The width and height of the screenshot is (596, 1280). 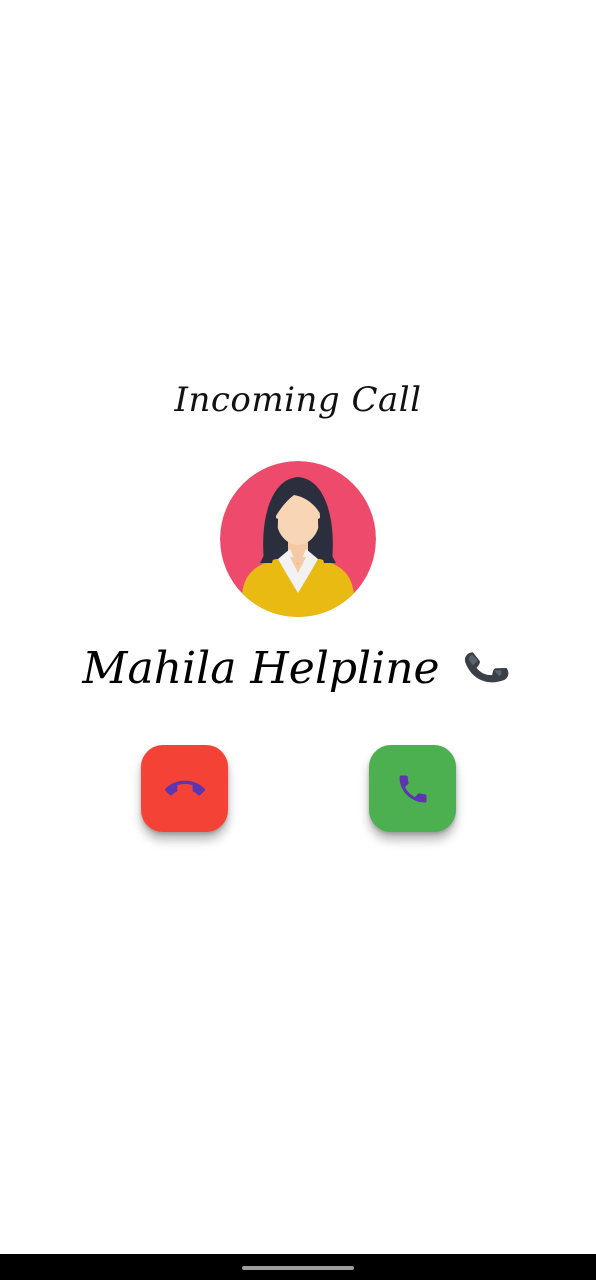 I want to click on decline-call-button, so click(x=184, y=788).